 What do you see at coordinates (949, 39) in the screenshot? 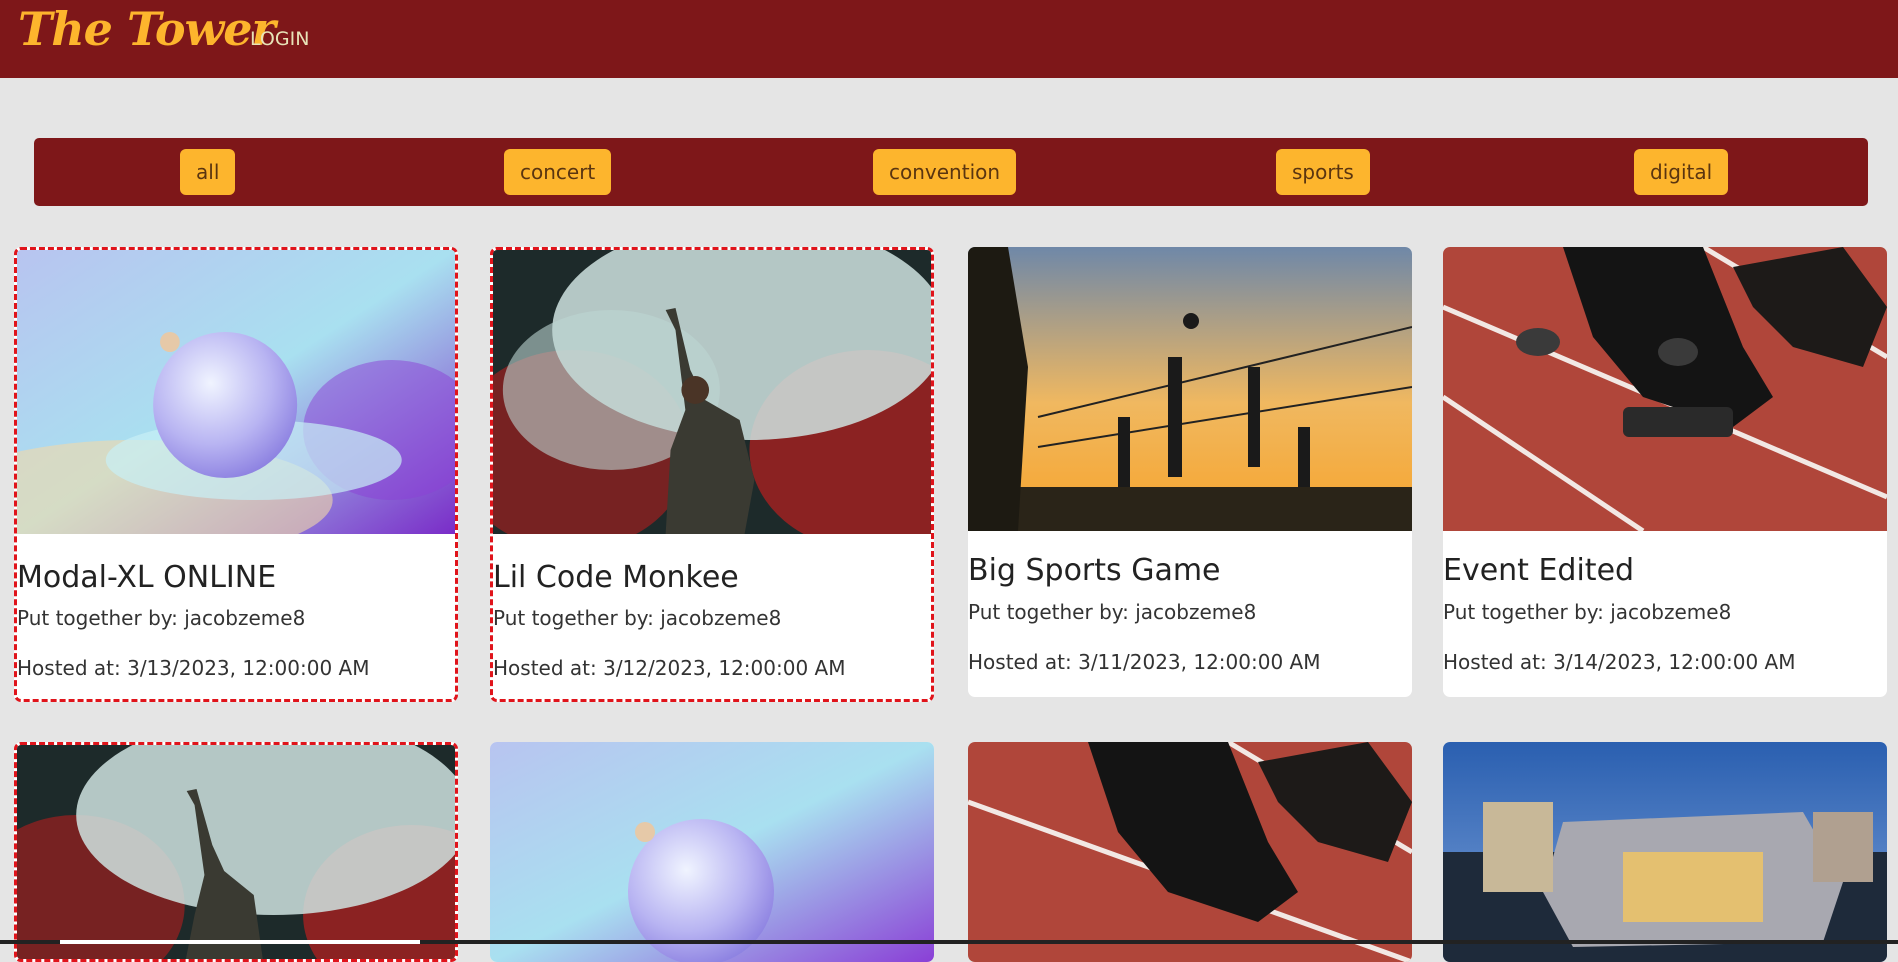
I see `navbar: The Tower LOGIN` at bounding box center [949, 39].